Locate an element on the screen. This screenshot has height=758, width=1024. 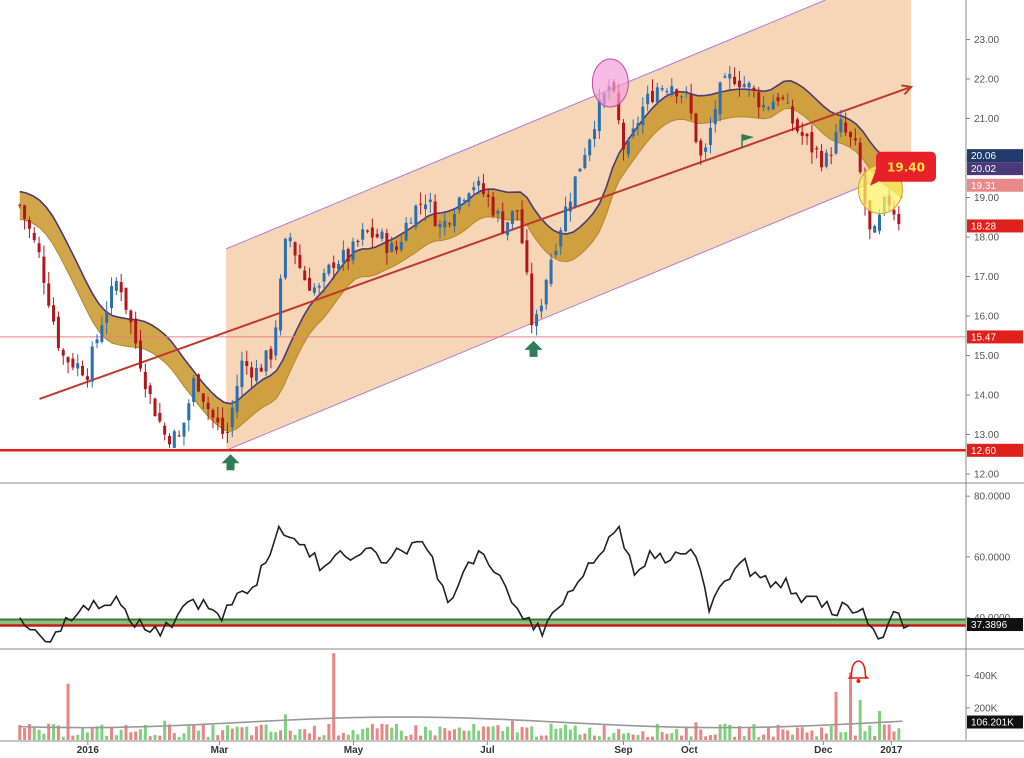
bell-clapper is located at coordinates (858, 681).